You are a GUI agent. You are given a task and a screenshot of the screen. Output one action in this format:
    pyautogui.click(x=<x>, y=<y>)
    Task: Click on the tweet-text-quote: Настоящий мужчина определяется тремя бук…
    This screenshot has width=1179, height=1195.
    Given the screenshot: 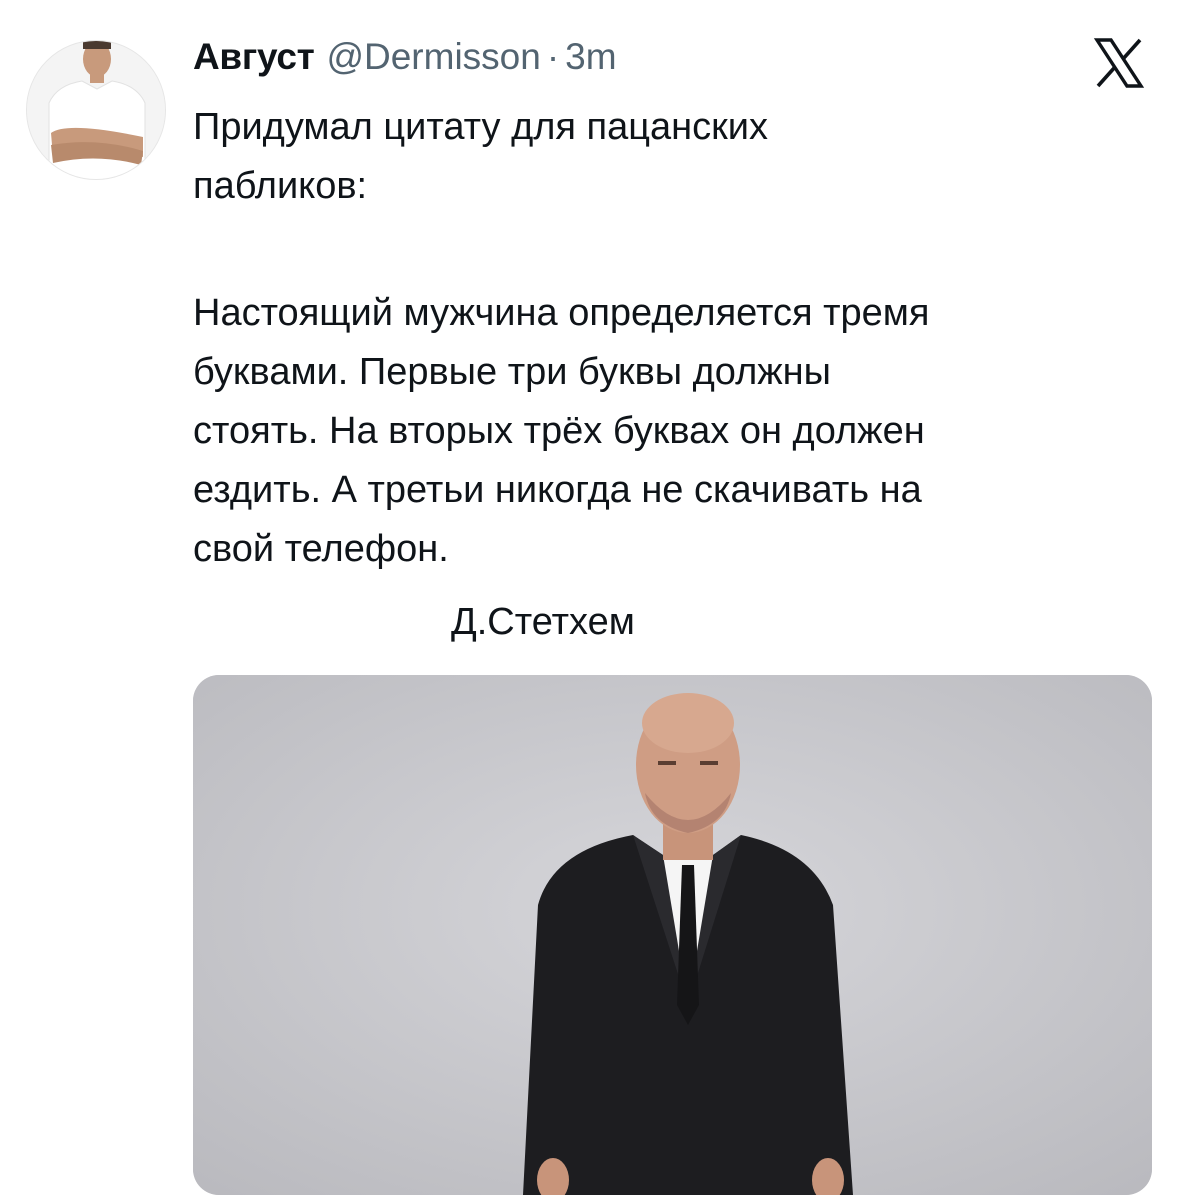 What is the action you would take?
    pyautogui.click(x=561, y=431)
    